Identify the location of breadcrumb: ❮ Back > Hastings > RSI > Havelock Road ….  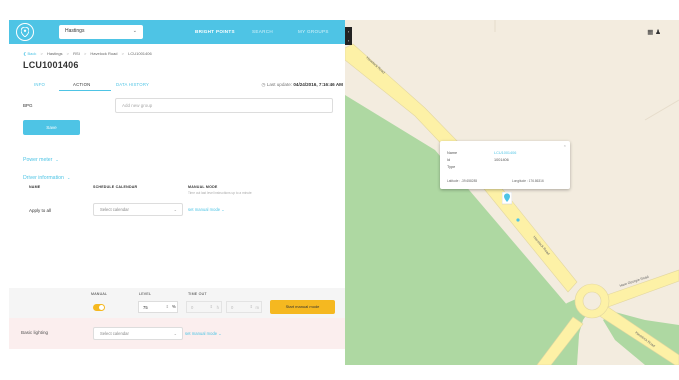
(87, 53).